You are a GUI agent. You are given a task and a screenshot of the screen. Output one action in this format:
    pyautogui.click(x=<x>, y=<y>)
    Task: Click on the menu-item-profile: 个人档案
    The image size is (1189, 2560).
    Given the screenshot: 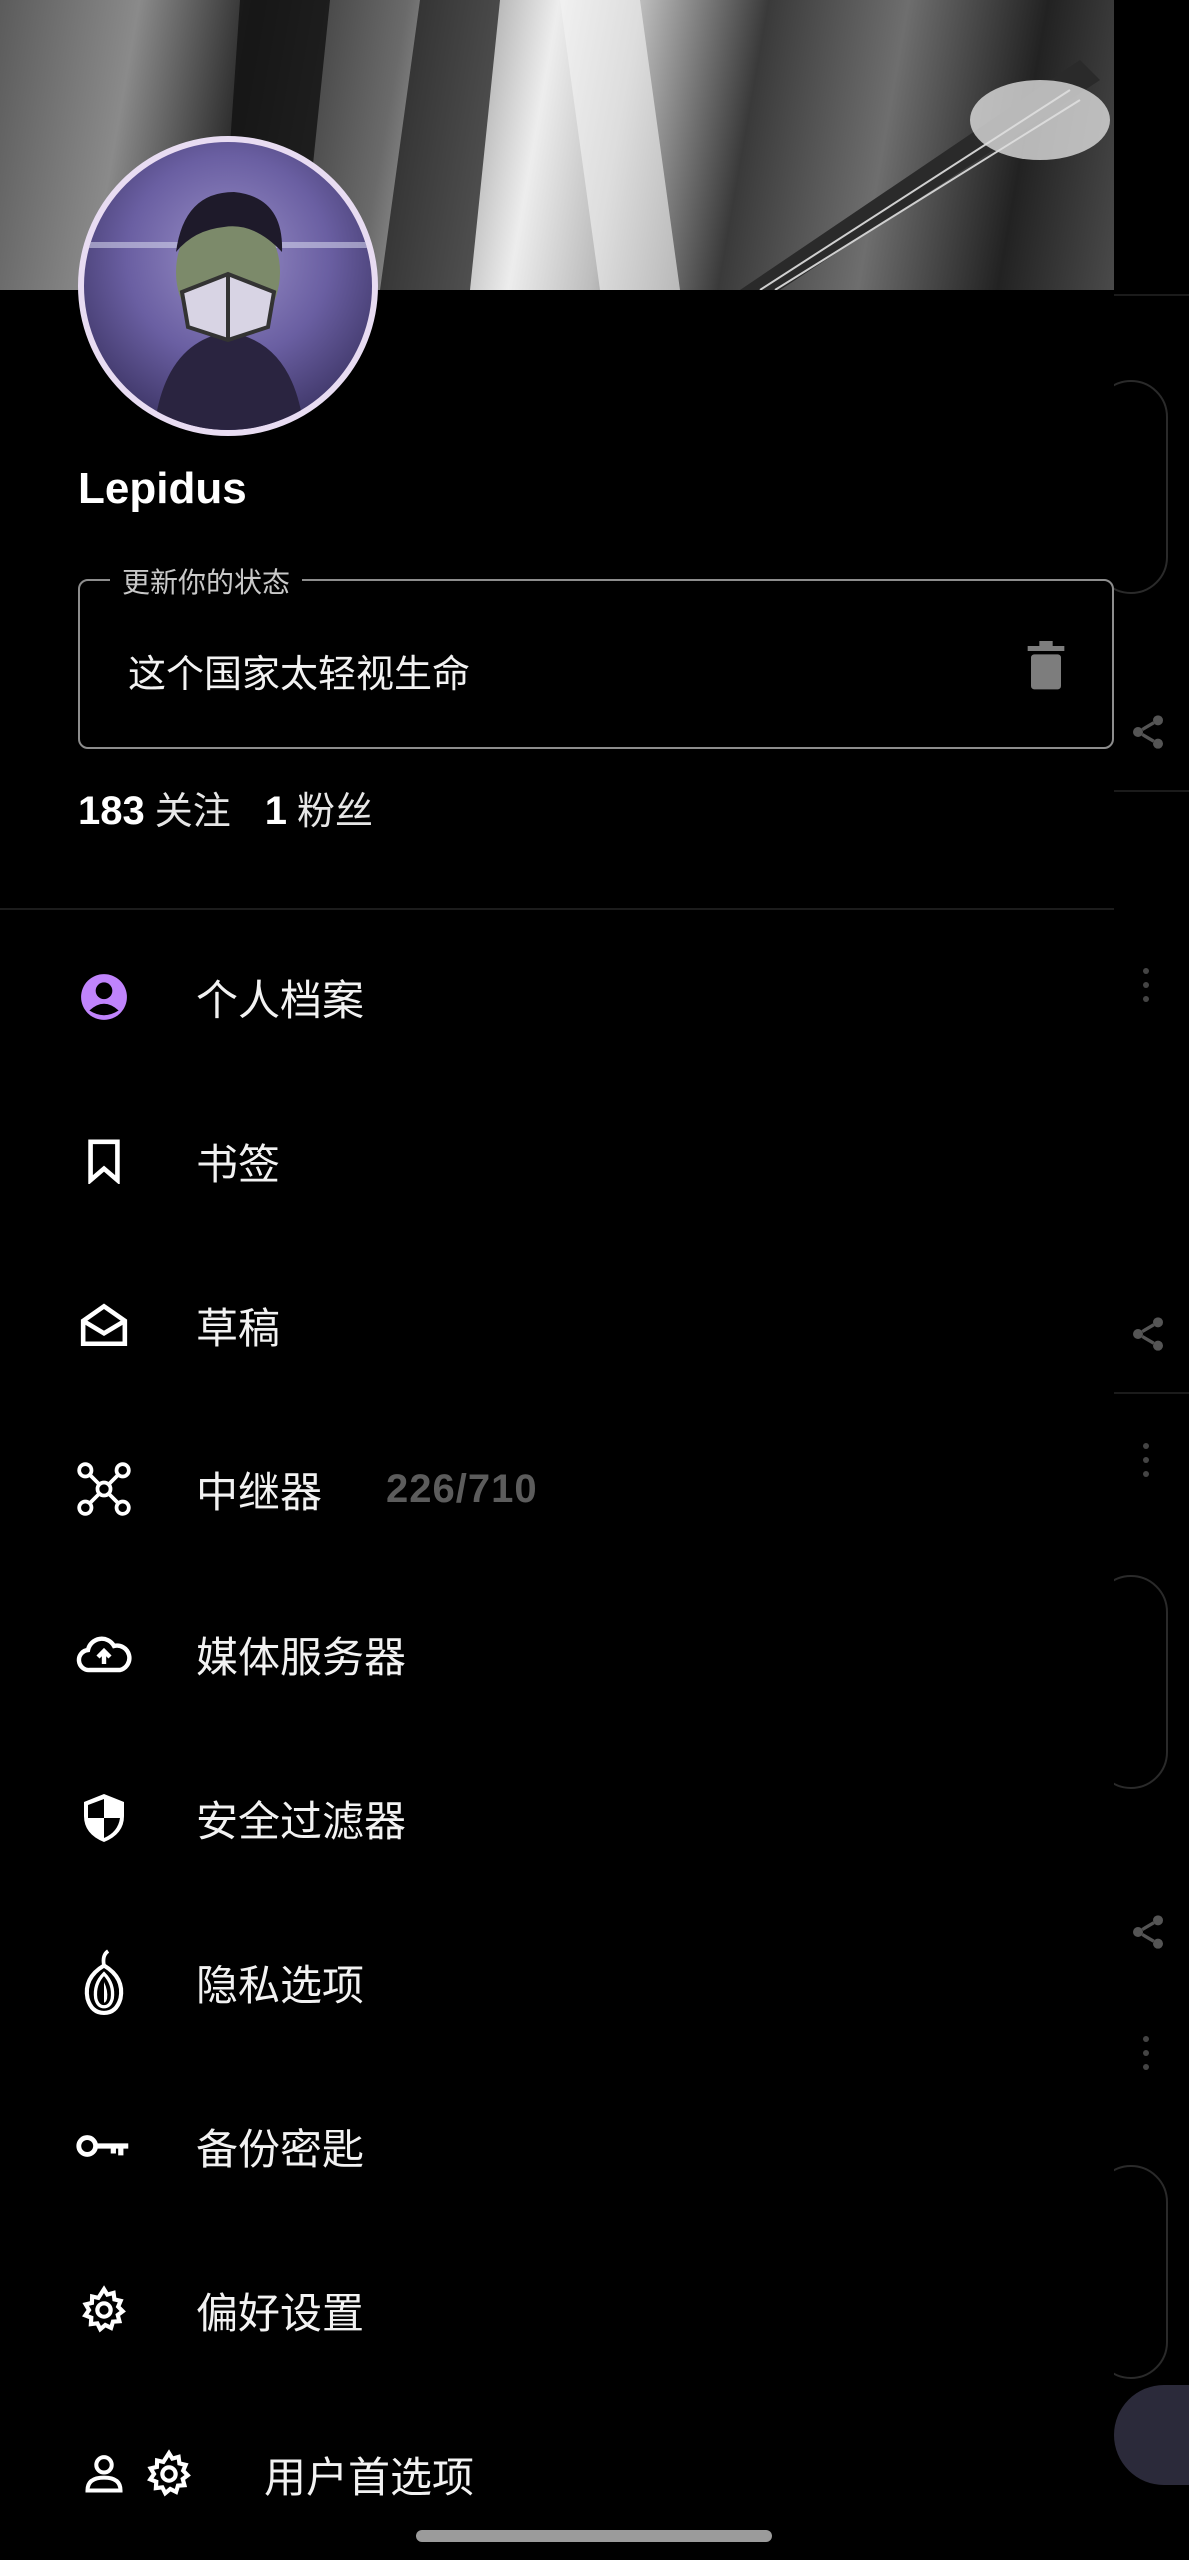 What is the action you would take?
    pyautogui.click(x=557, y=997)
    